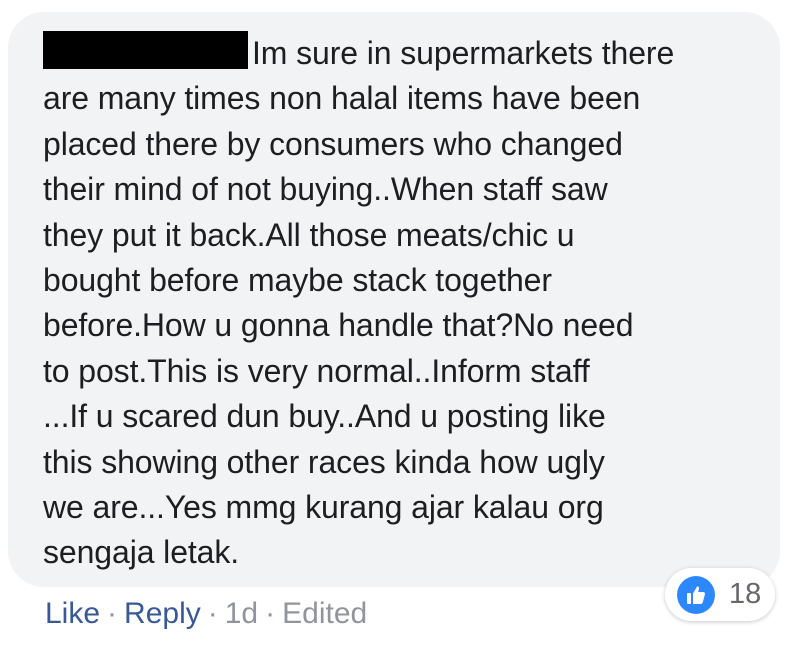 Image resolution: width=800 pixels, height=645 pixels. What do you see at coordinates (141, 552) in the screenshot?
I see `comment-line: sengaja letak.` at bounding box center [141, 552].